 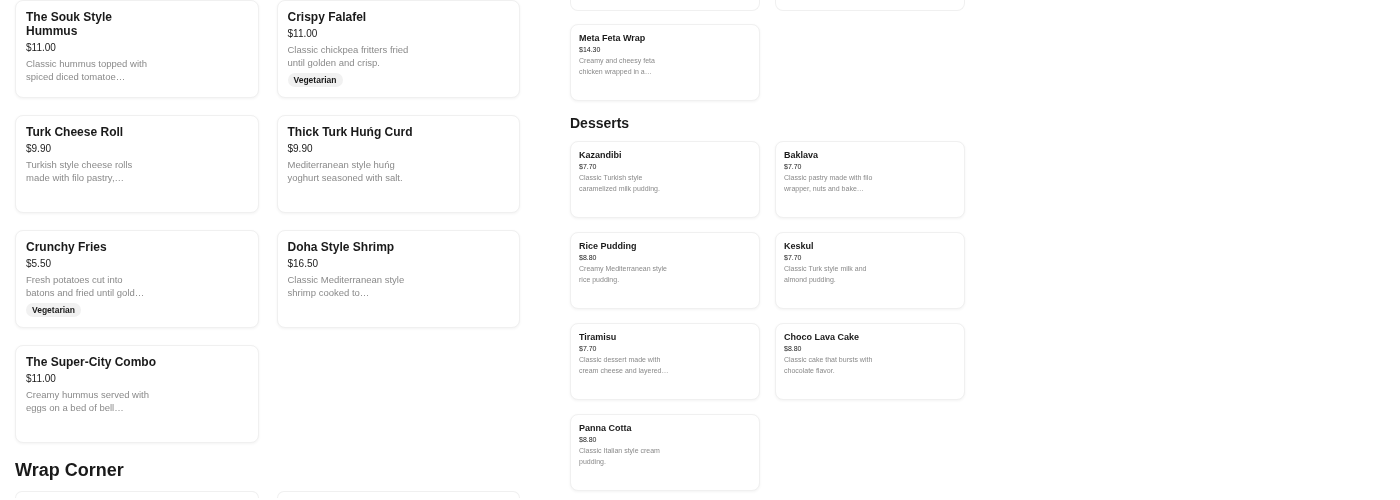 What do you see at coordinates (75, 132) in the screenshot?
I see `item-name: Turk Cheese Roll` at bounding box center [75, 132].